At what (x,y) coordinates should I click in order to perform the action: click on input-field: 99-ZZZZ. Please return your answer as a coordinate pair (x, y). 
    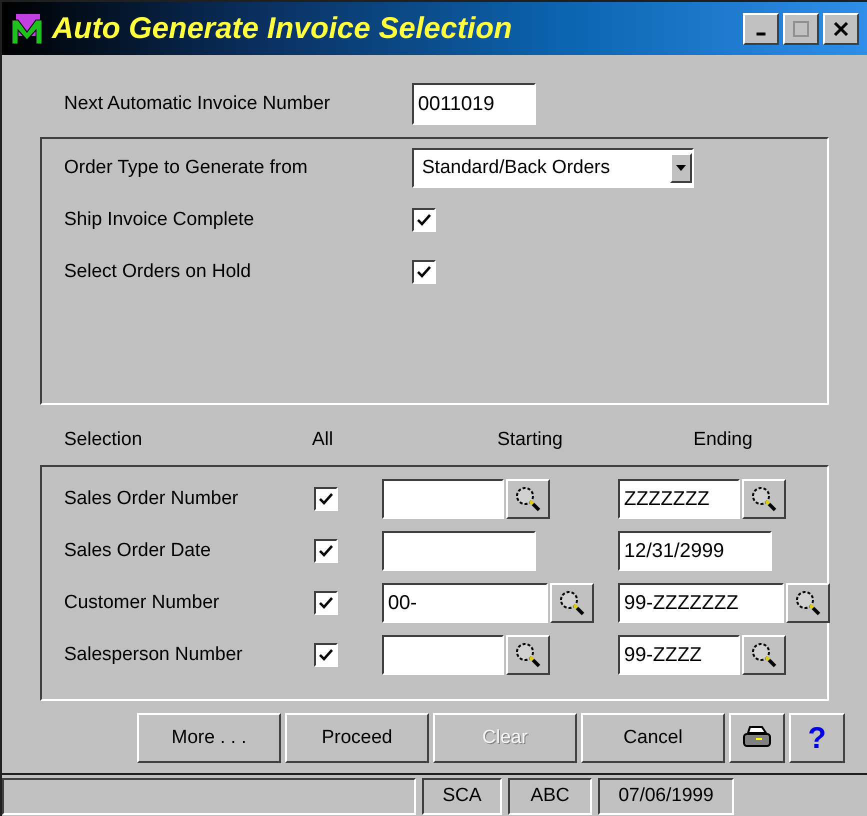
    Looking at the image, I should click on (679, 655).